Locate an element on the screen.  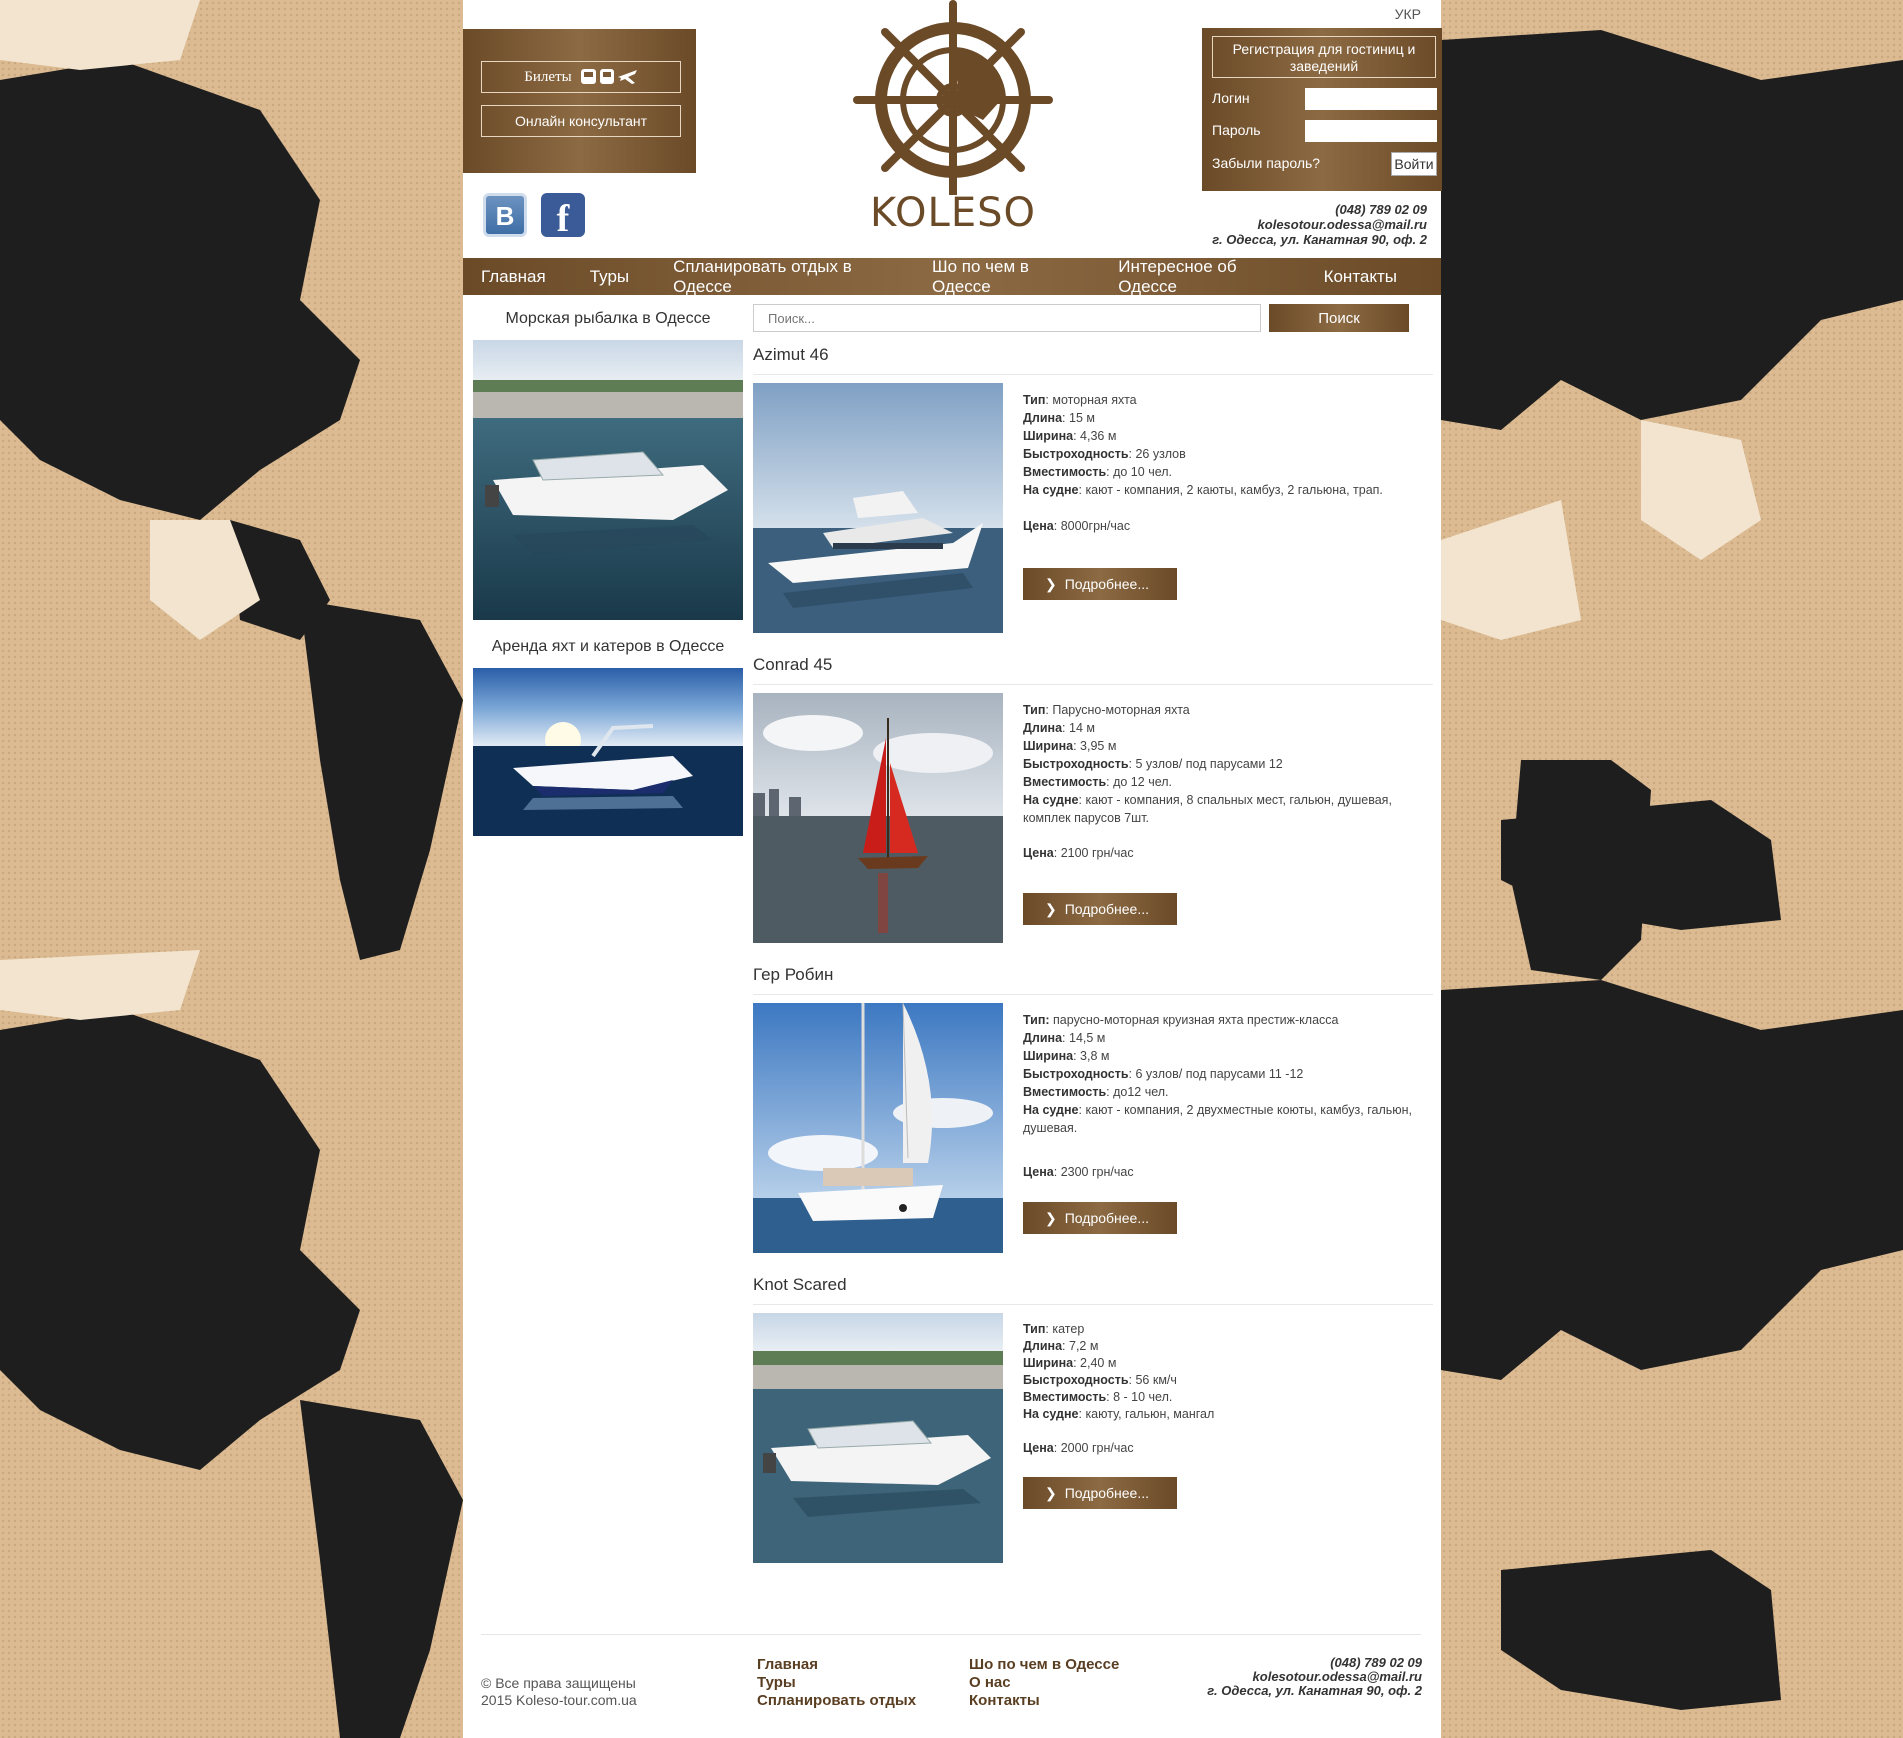
footer-link-prices: Шо по чем в Одессе is located at coordinates (1044, 1665).